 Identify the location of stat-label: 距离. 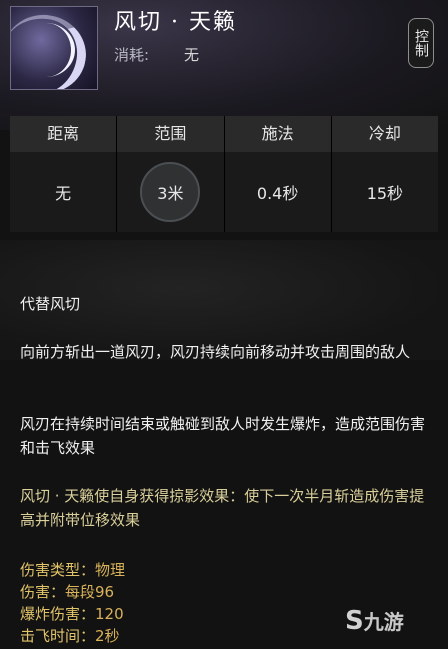
(63, 134).